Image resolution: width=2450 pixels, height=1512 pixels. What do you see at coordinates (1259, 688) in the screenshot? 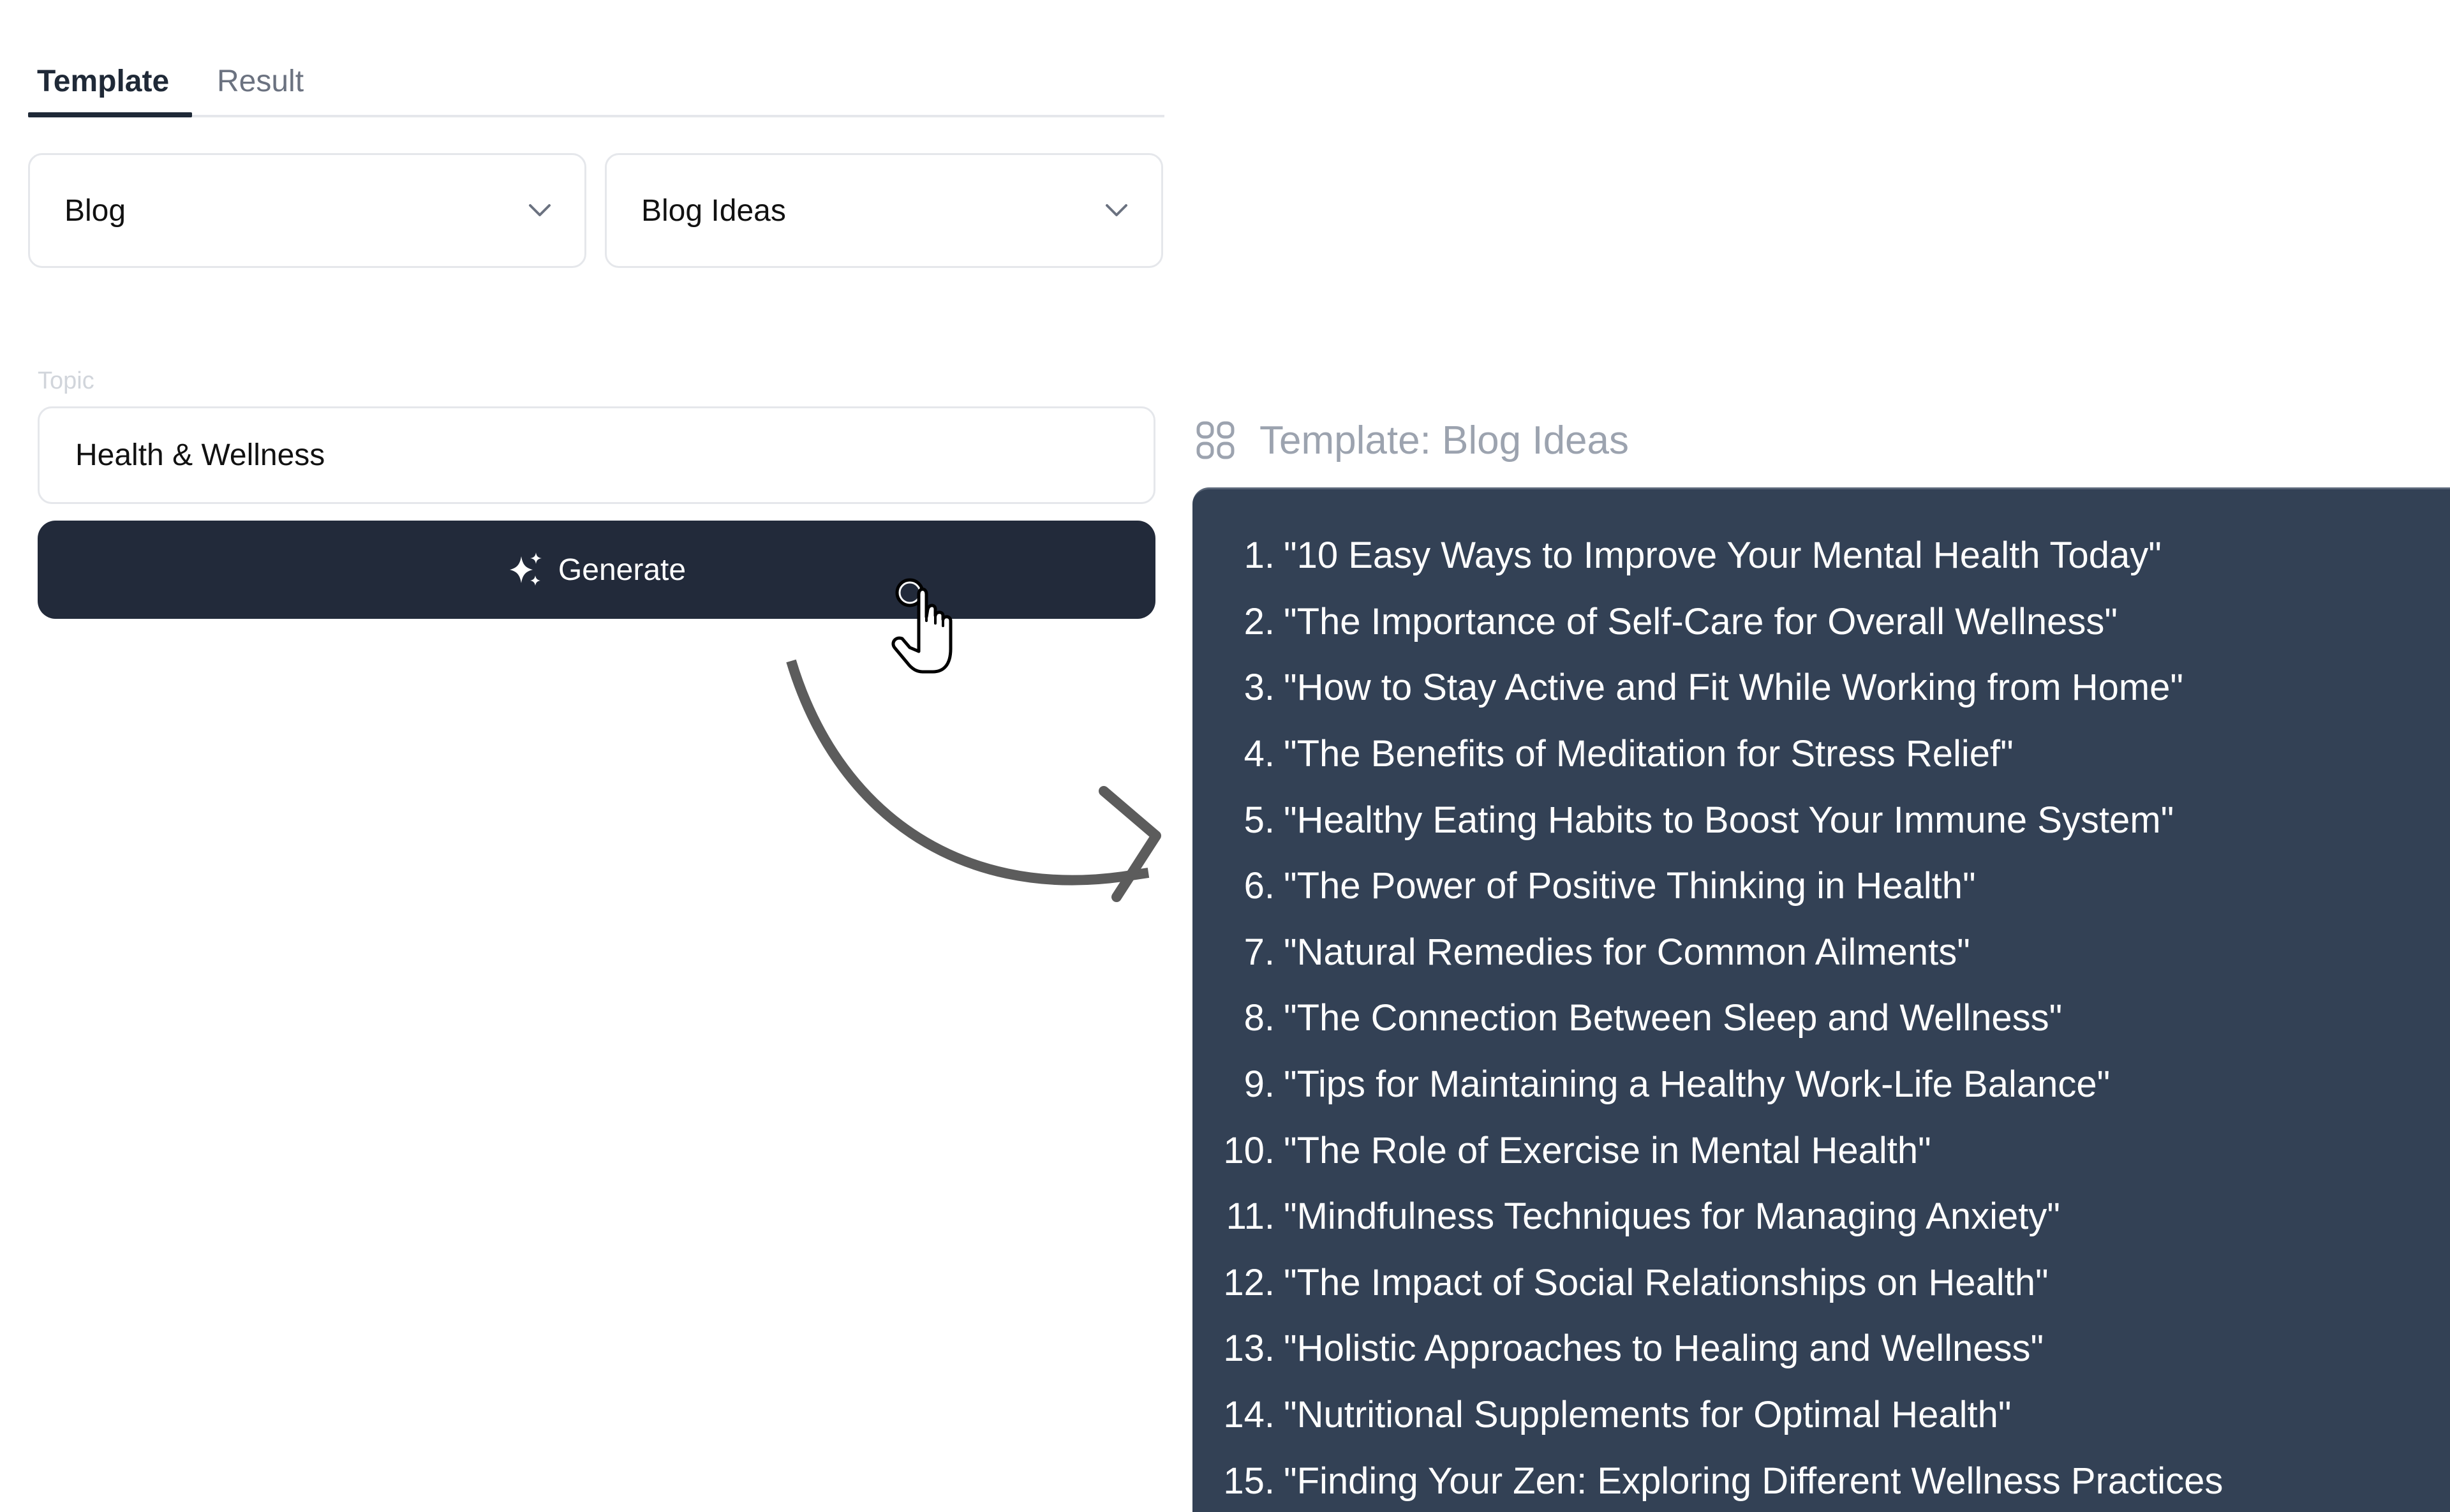
I see `list-item-number: 3.` at bounding box center [1259, 688].